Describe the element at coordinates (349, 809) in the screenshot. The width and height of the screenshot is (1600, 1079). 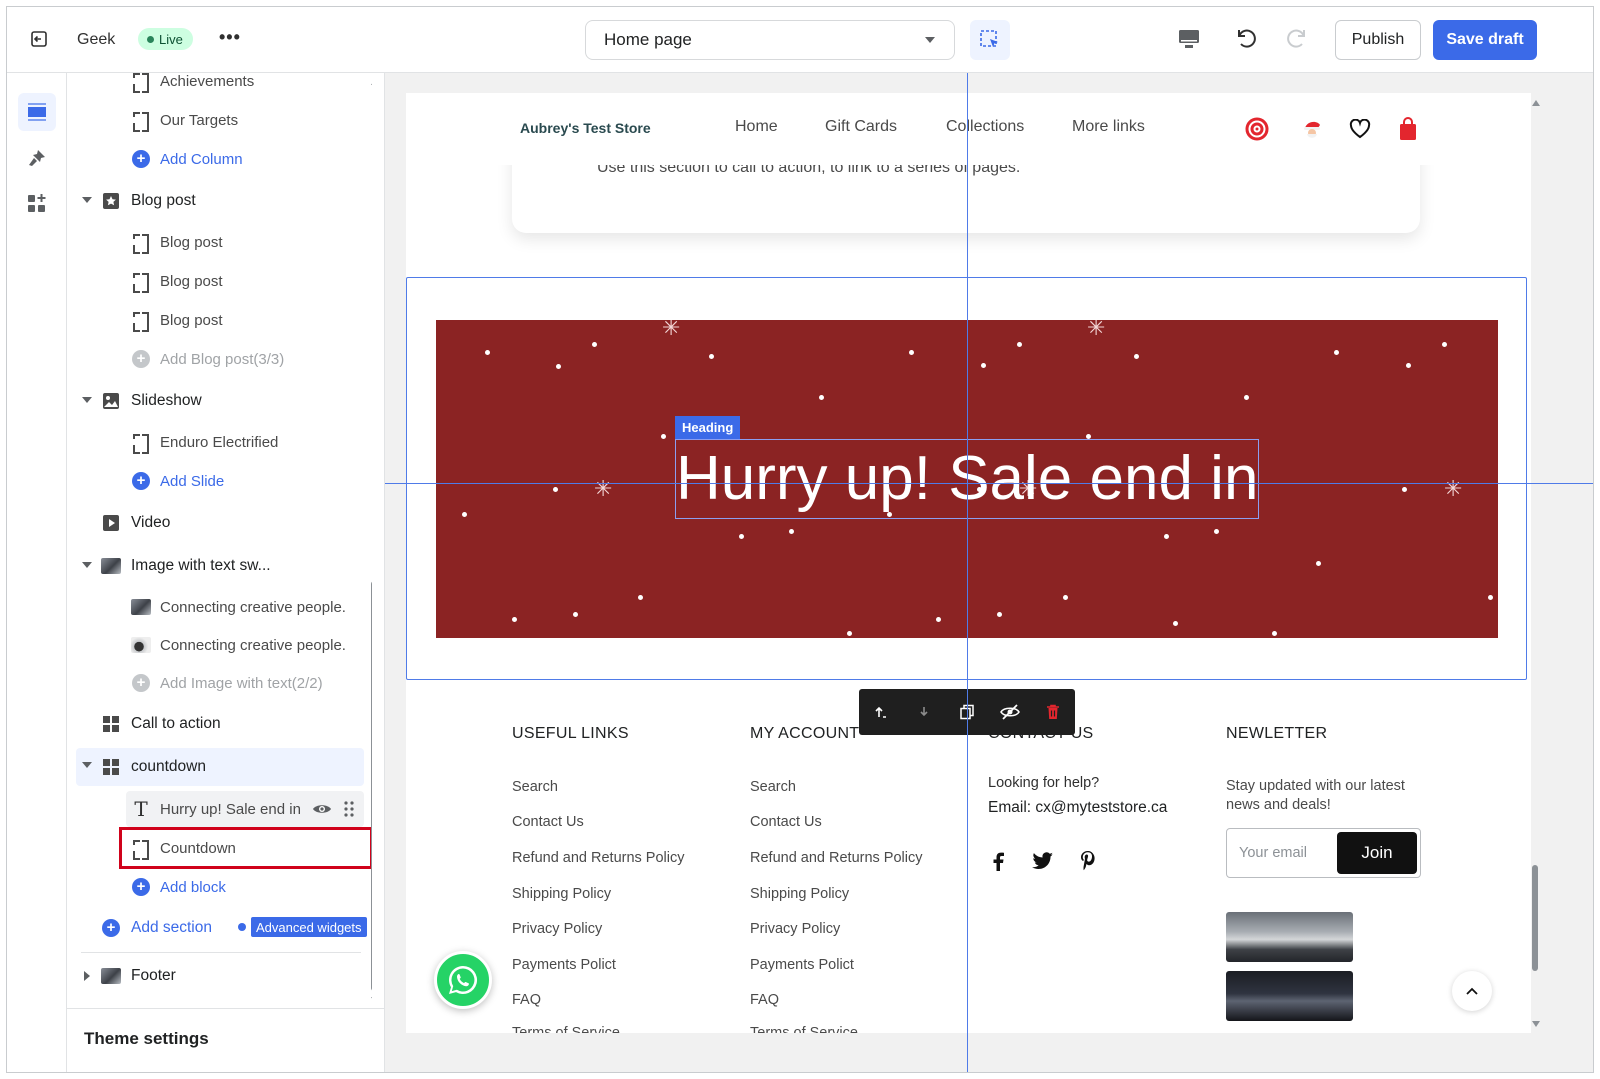
I see `drag-handle-icon` at that location.